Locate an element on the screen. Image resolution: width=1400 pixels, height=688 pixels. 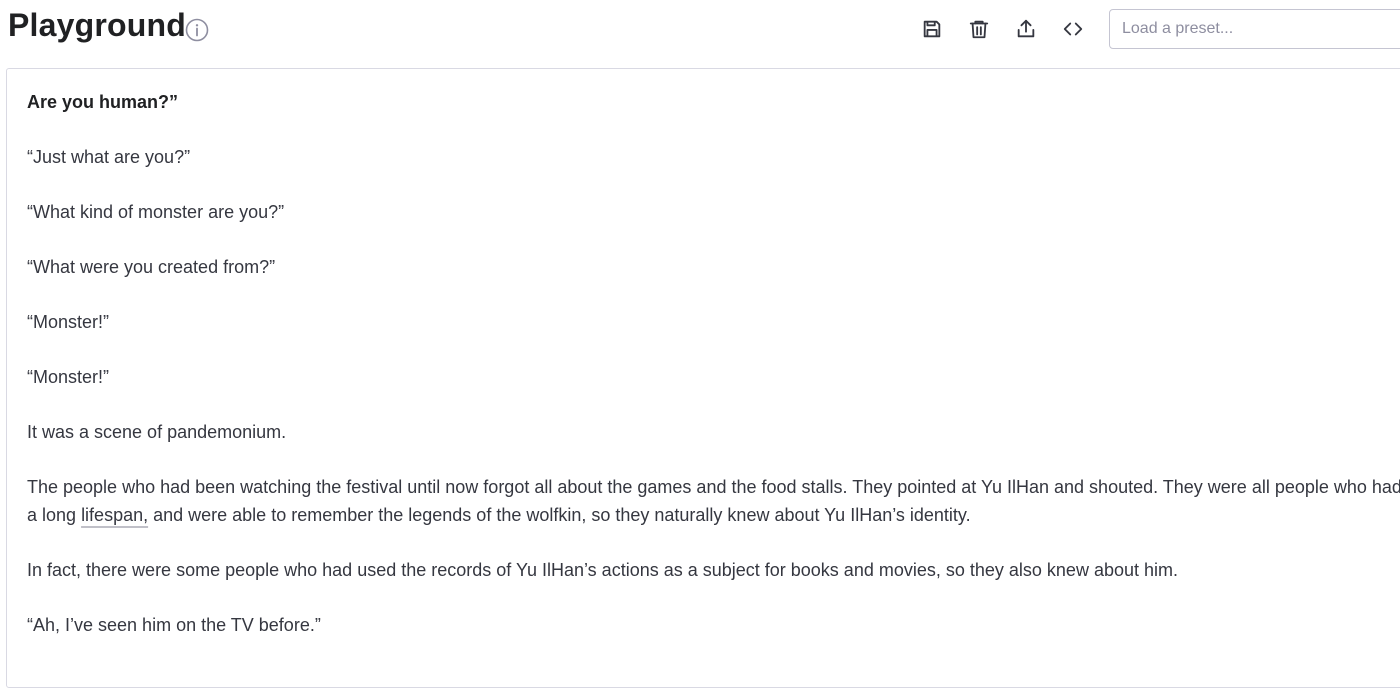
code-icon is located at coordinates (1073, 29).